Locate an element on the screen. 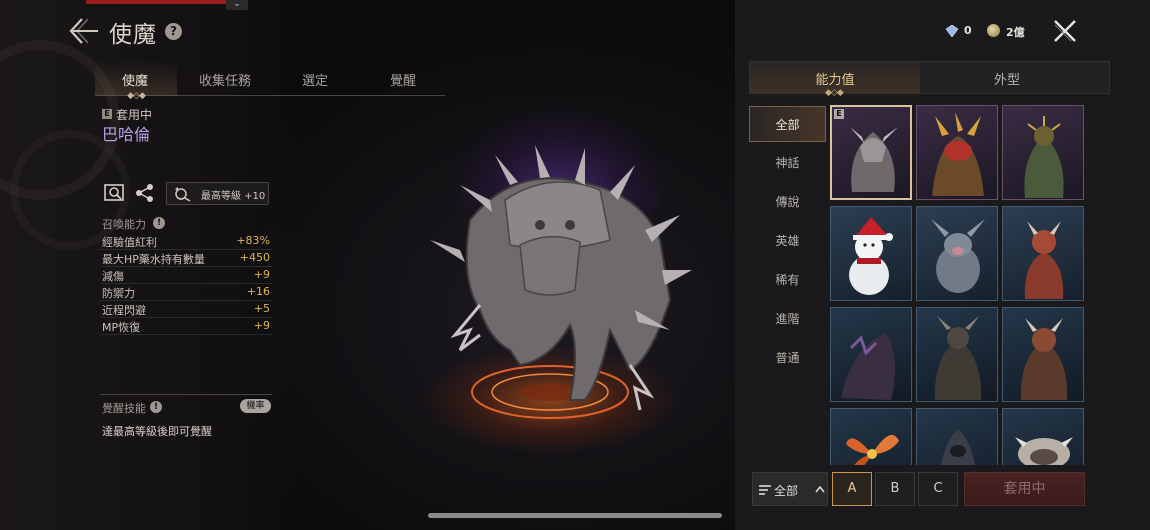 Image resolution: width=1150 pixels, height=530 pixels. stat-name: 近程閃避 is located at coordinates (124, 310).